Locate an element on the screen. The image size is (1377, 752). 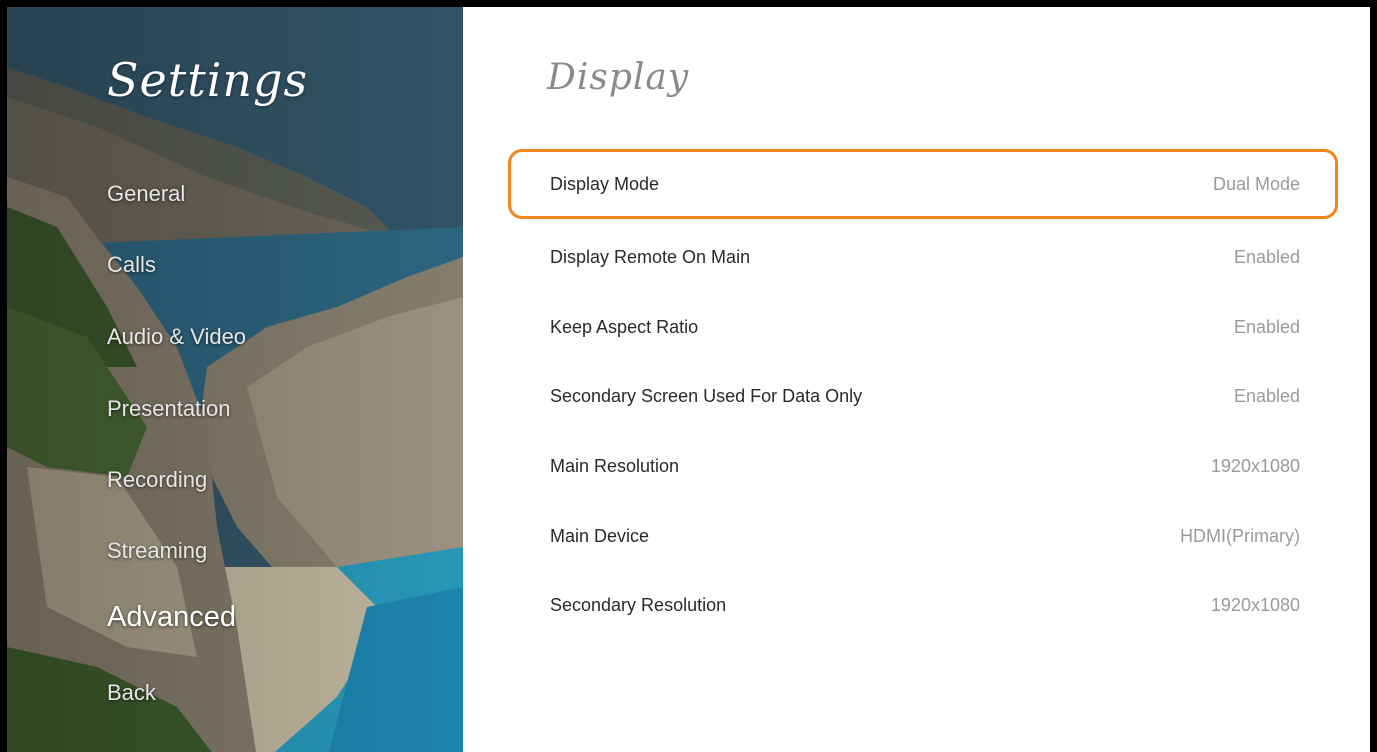
setting-label: Main Device is located at coordinates (600, 536).